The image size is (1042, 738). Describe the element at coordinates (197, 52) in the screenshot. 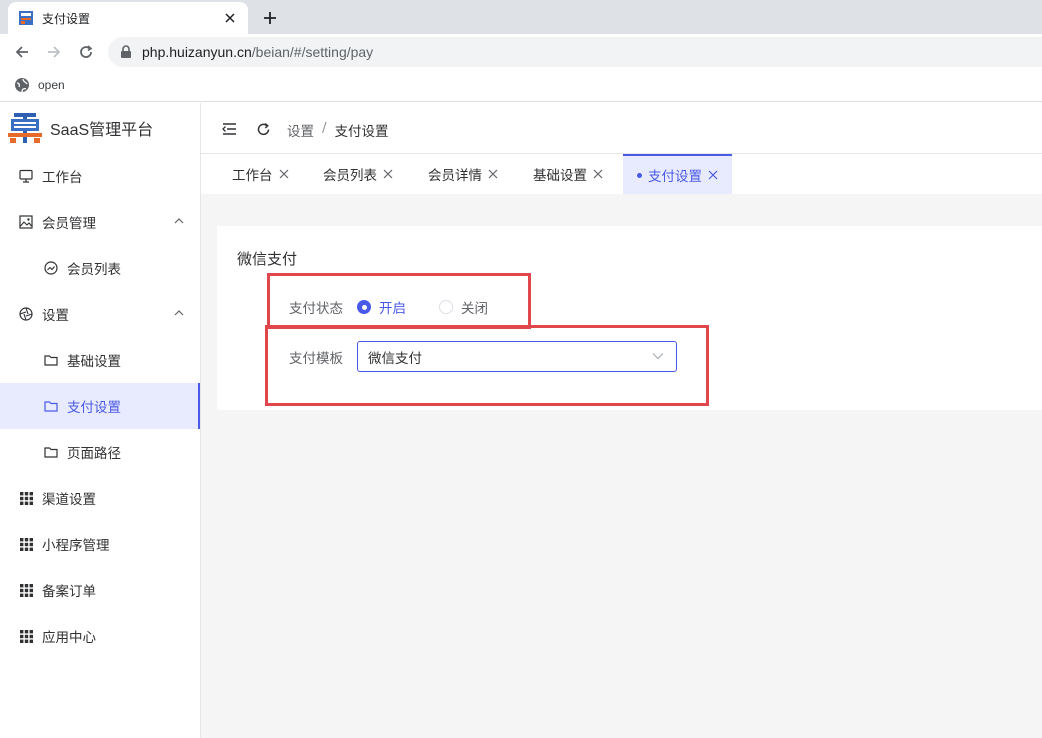

I see `url-host: php.huizanyun.cn` at that location.